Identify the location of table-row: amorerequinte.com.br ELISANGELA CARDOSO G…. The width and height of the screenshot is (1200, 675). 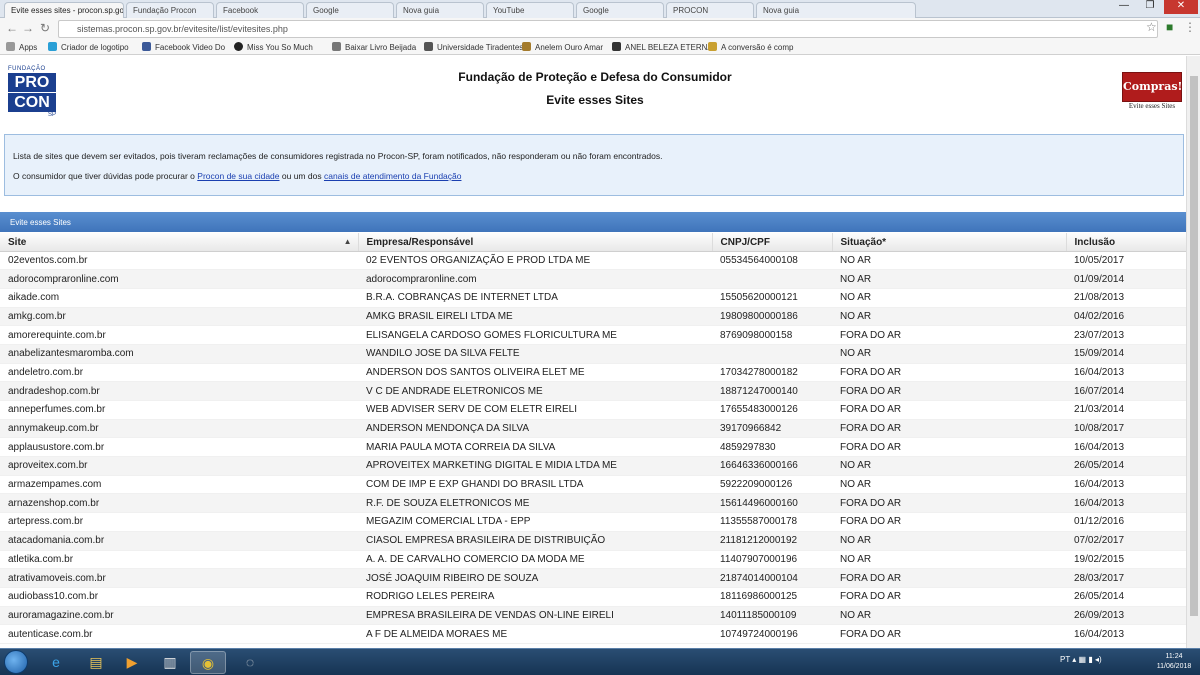
(593, 335).